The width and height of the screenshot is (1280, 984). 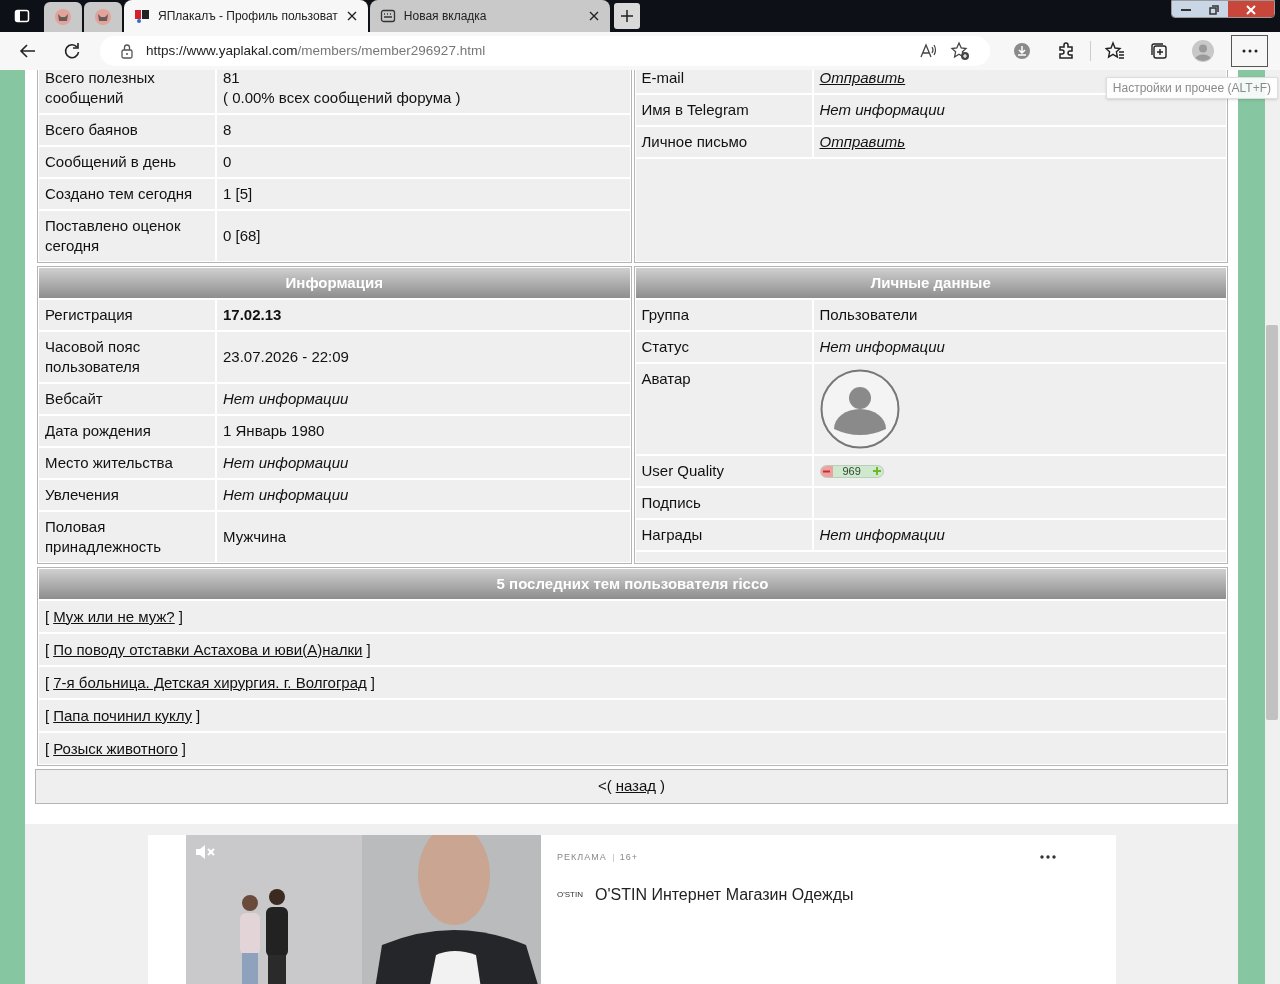 I want to click on minus-icon, so click(x=826, y=471).